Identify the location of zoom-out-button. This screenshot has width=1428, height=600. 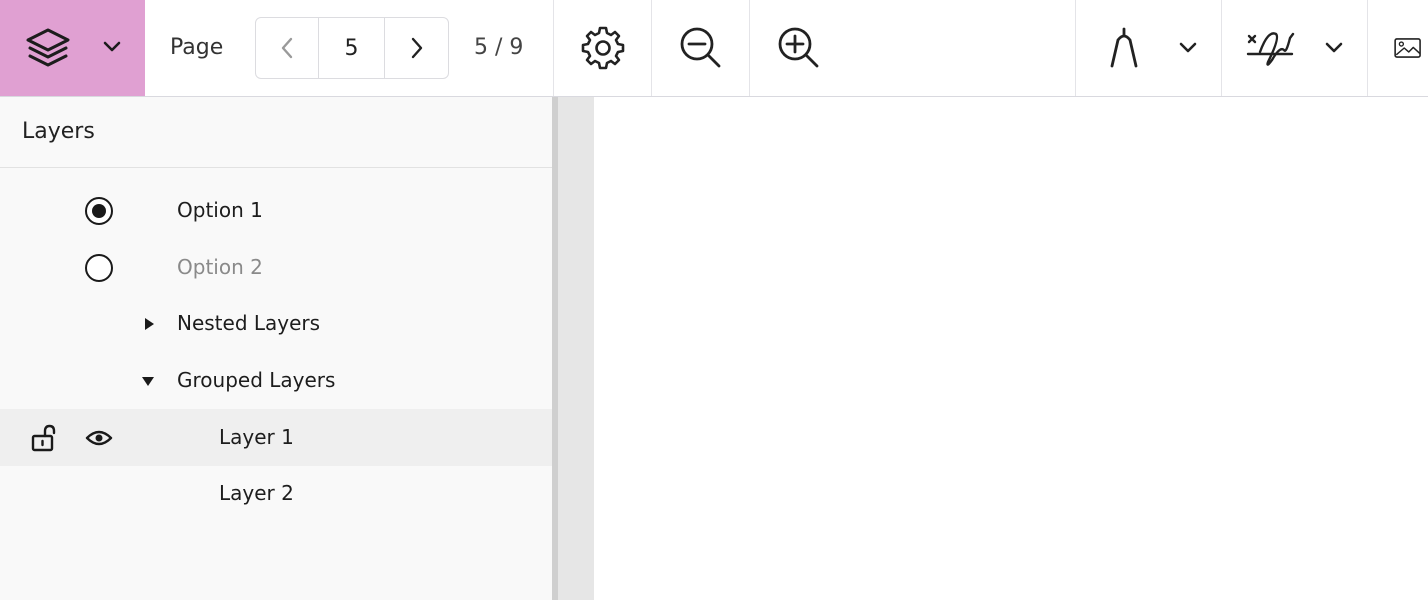
(700, 48).